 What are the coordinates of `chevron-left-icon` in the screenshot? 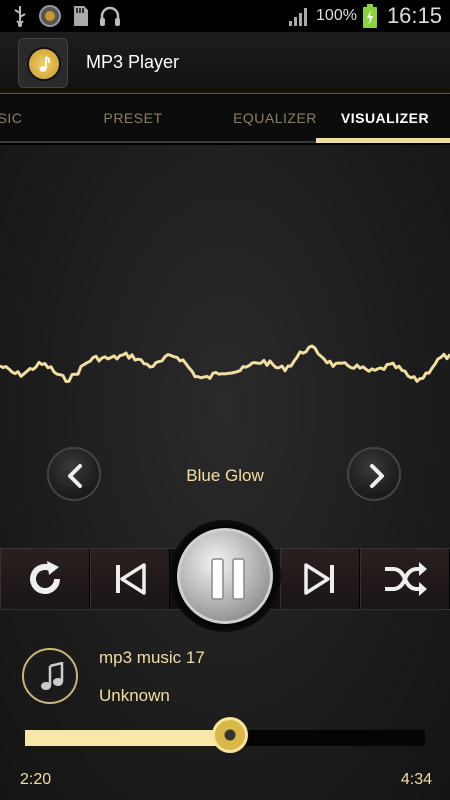 It's located at (75, 476).